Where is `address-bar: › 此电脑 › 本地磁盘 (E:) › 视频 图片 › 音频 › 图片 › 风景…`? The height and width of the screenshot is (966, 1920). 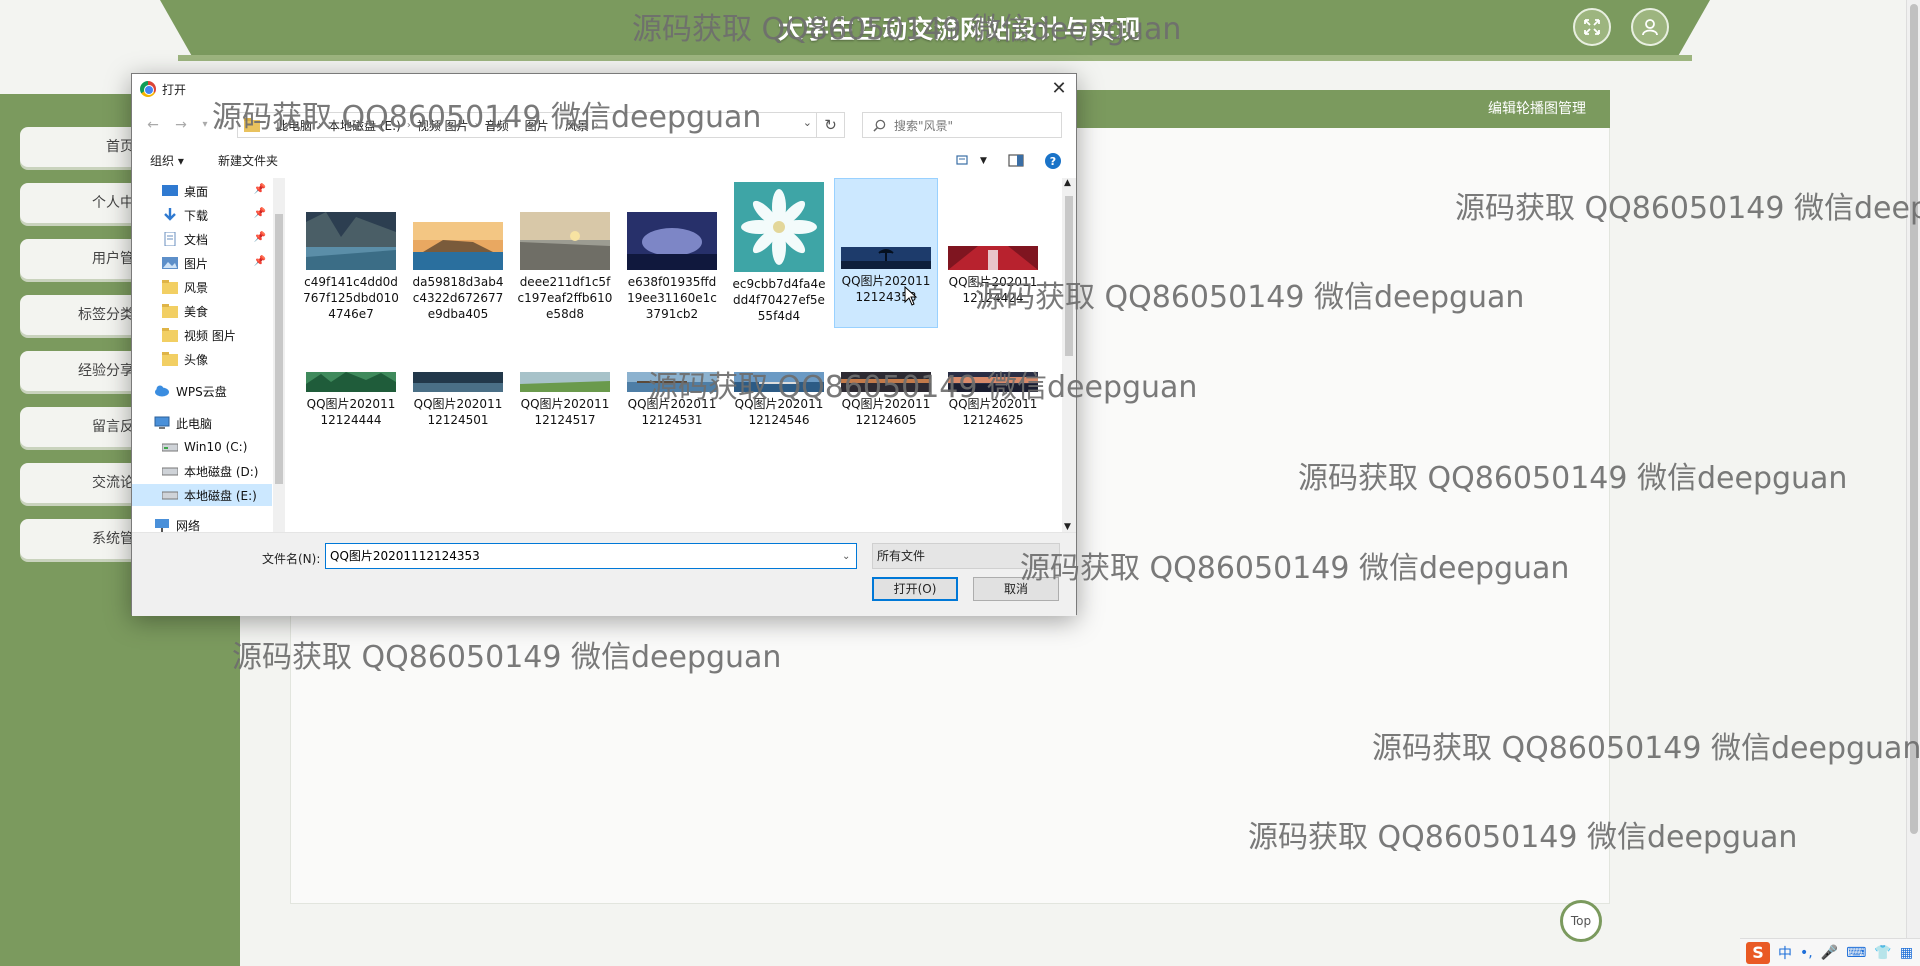 address-bar: › 此电脑 › 本地磁盘 (E:) › 视频 图片 › 音频 › 图片 › 风景… is located at coordinates (527, 125).